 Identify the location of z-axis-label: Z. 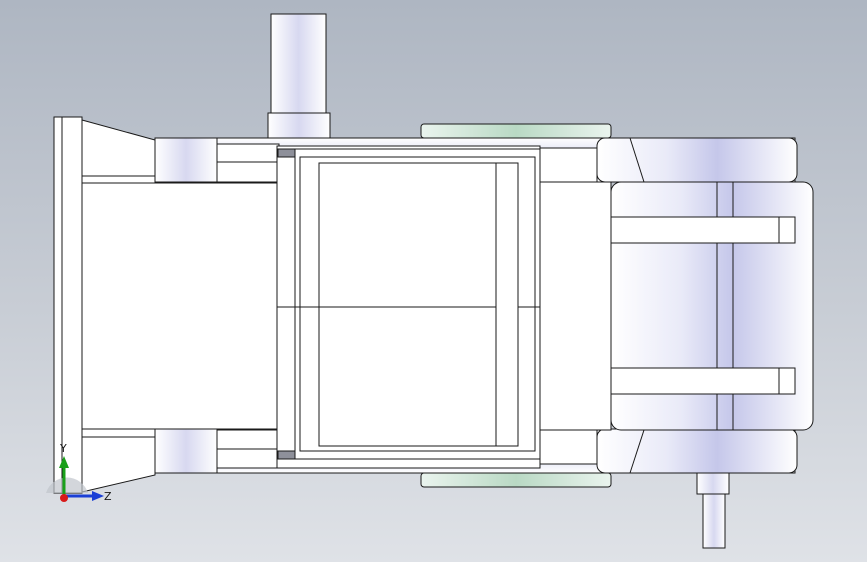
(108, 496).